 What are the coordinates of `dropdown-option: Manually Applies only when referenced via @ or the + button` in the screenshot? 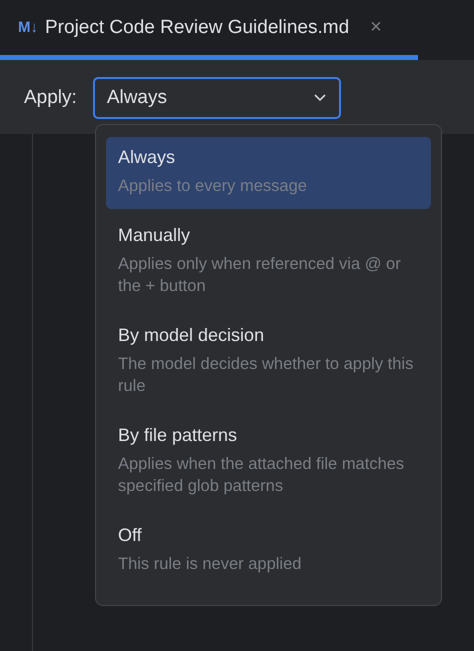 It's located at (268, 262).